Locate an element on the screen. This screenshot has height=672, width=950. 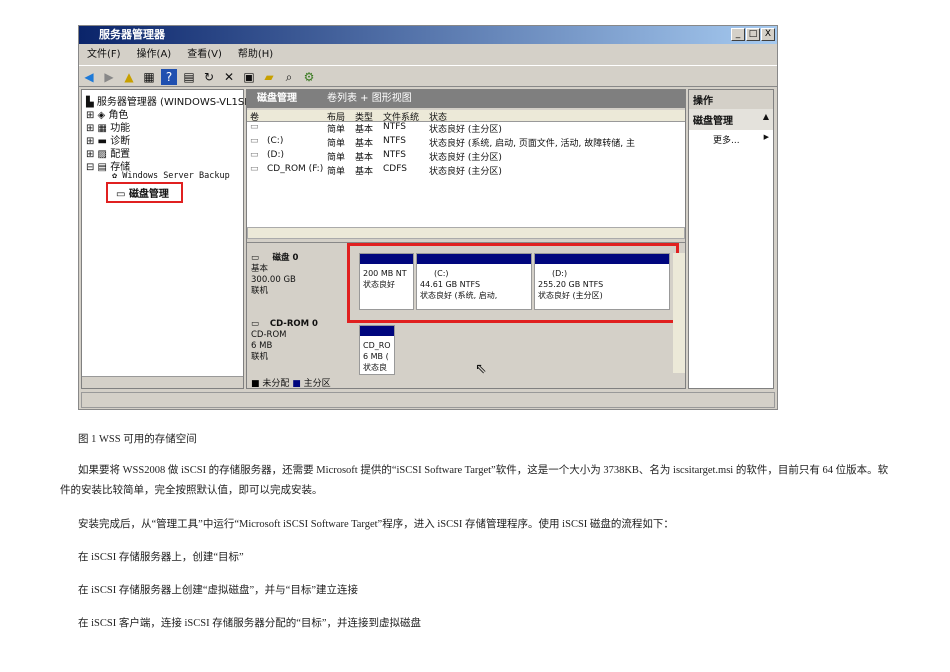
legend: ■ 未分配 ■ 主分区 is located at coordinates (291, 384).